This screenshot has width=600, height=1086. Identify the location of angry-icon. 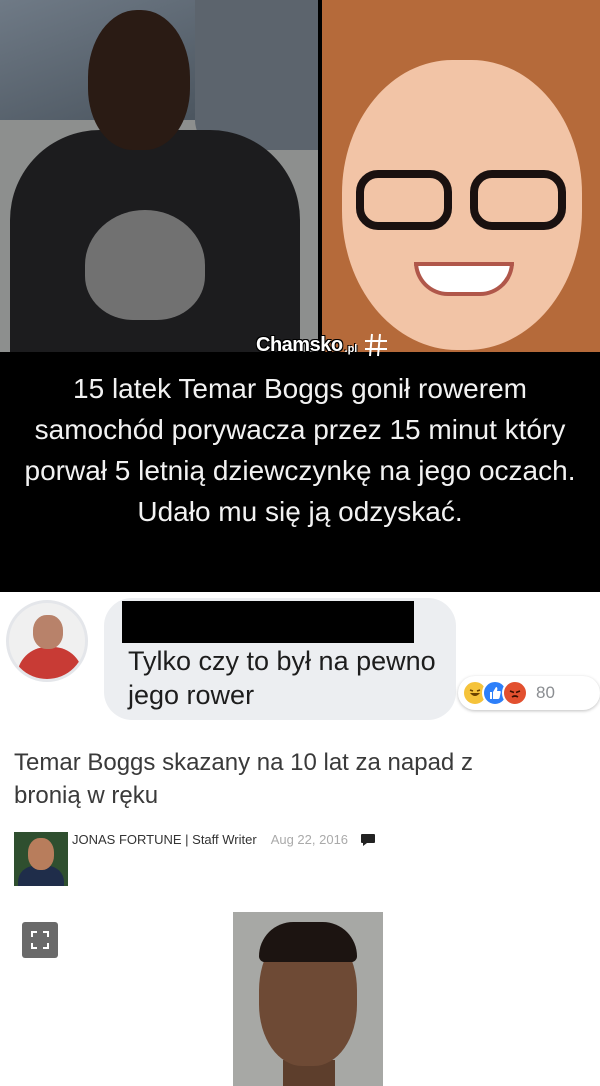
(515, 693).